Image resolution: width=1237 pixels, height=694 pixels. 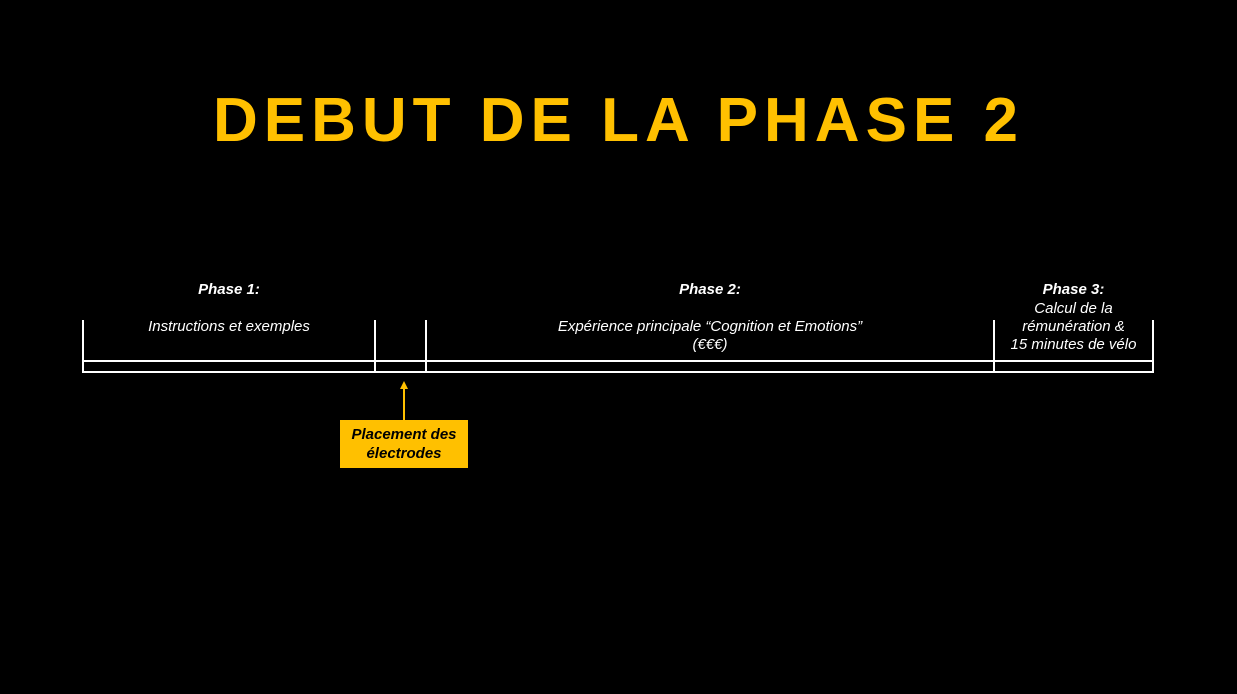 I want to click on phase3-description-line1: Calcul de la, so click(x=1073, y=308).